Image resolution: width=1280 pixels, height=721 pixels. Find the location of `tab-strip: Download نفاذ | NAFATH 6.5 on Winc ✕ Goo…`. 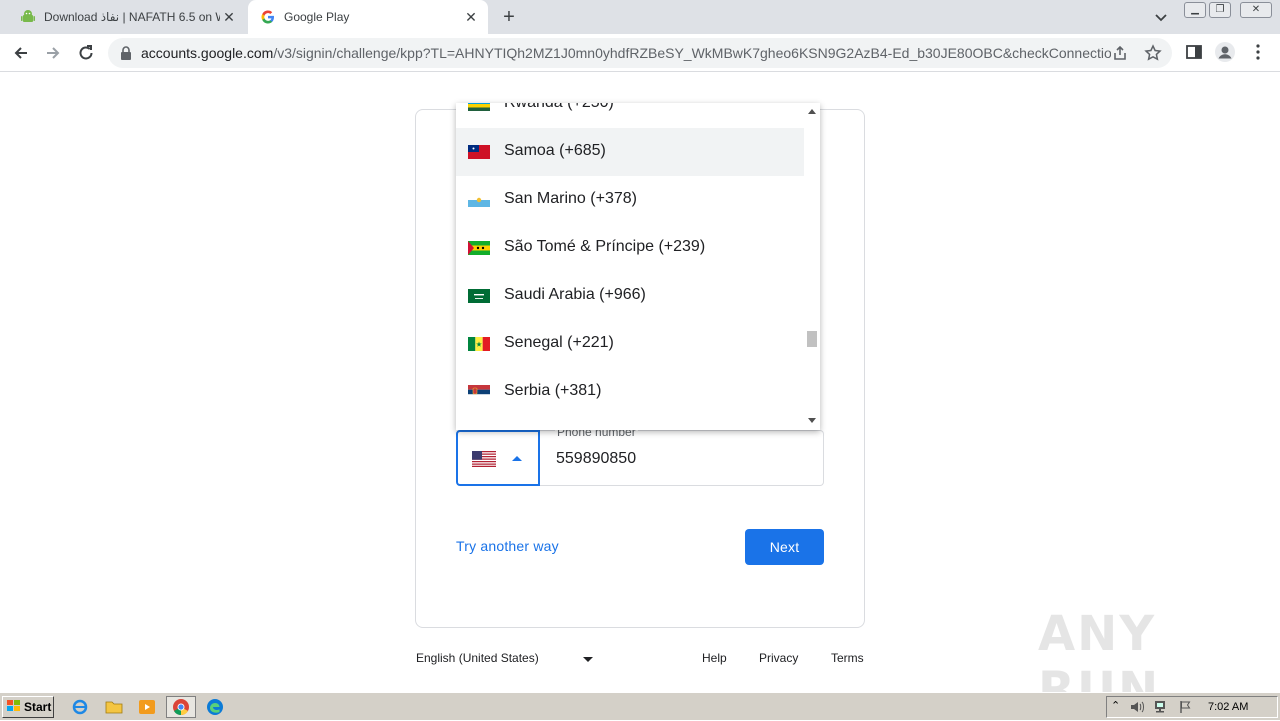

tab-strip: Download نفاذ | NAFATH 6.5 on Winc ✕ Goo… is located at coordinates (640, 17).